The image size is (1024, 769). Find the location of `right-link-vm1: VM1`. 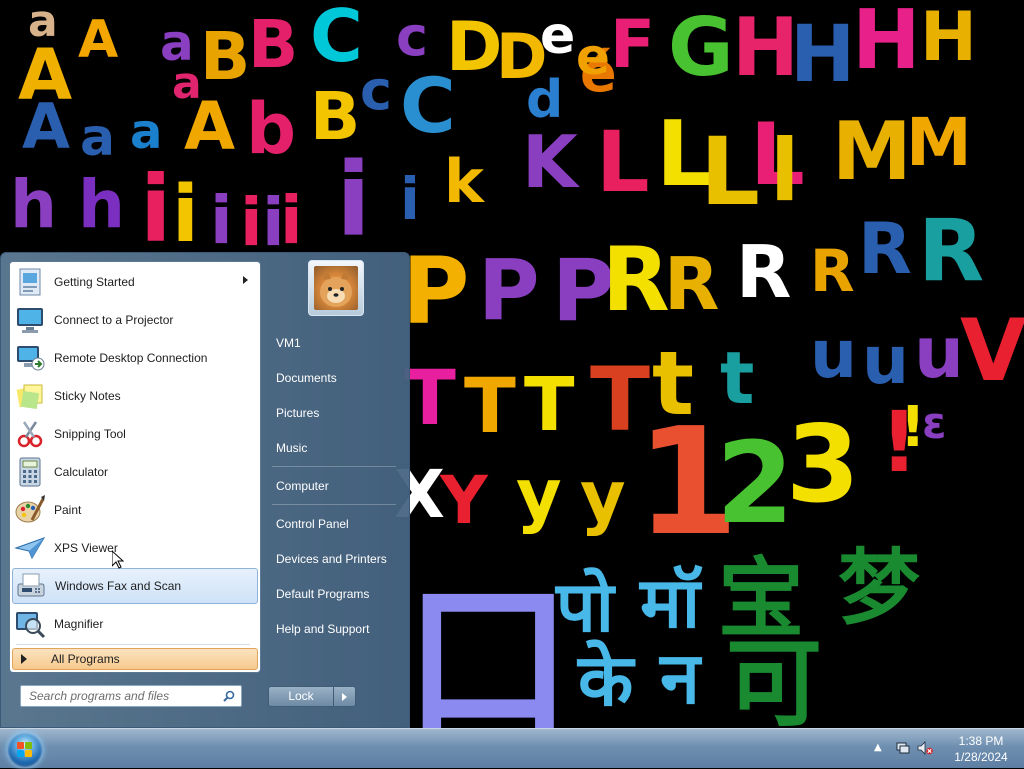

right-link-vm1: VM1 is located at coordinates (335, 343).